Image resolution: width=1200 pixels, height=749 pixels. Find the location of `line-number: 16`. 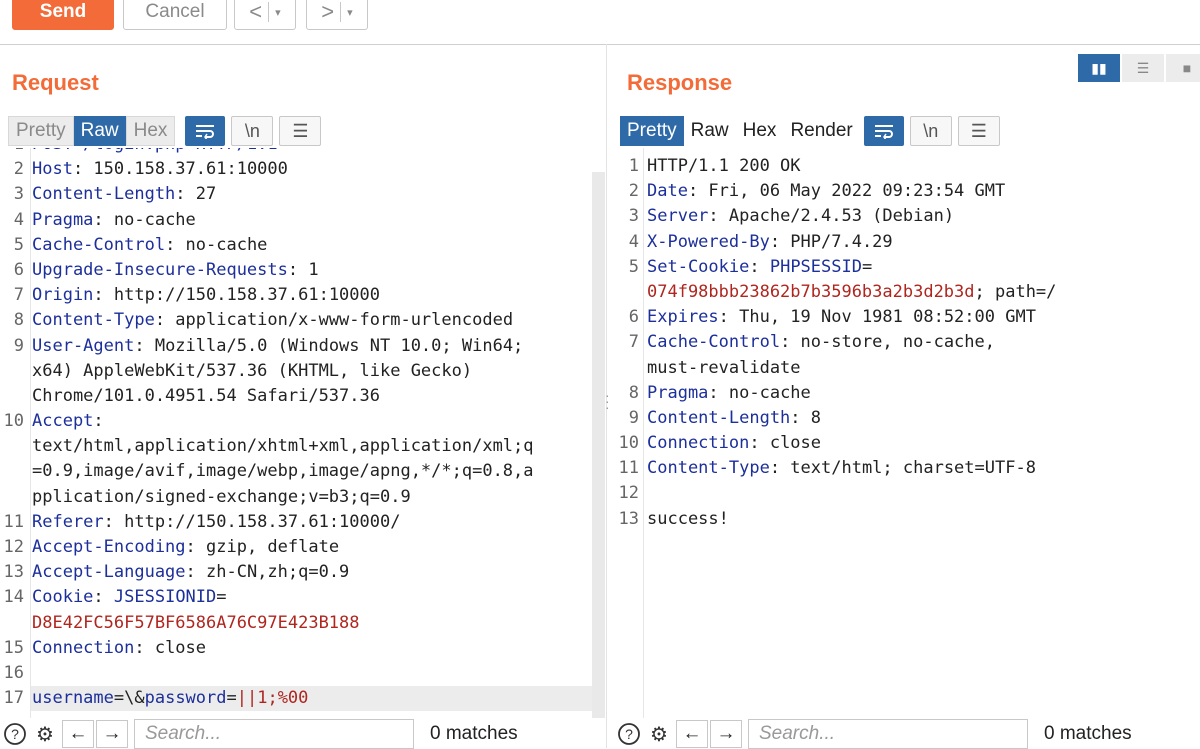

line-number: 16 is located at coordinates (13, 672).